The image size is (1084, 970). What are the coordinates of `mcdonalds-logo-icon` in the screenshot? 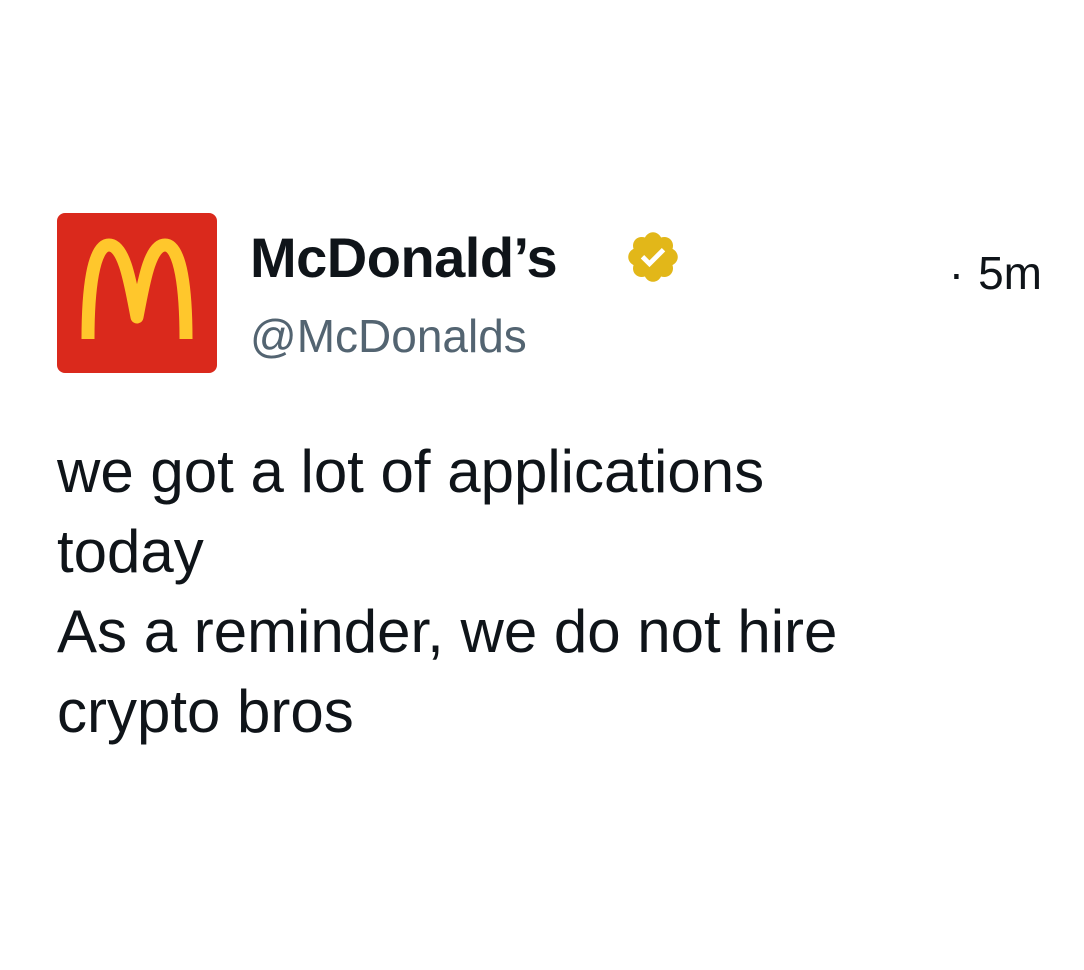 It's located at (137, 293).